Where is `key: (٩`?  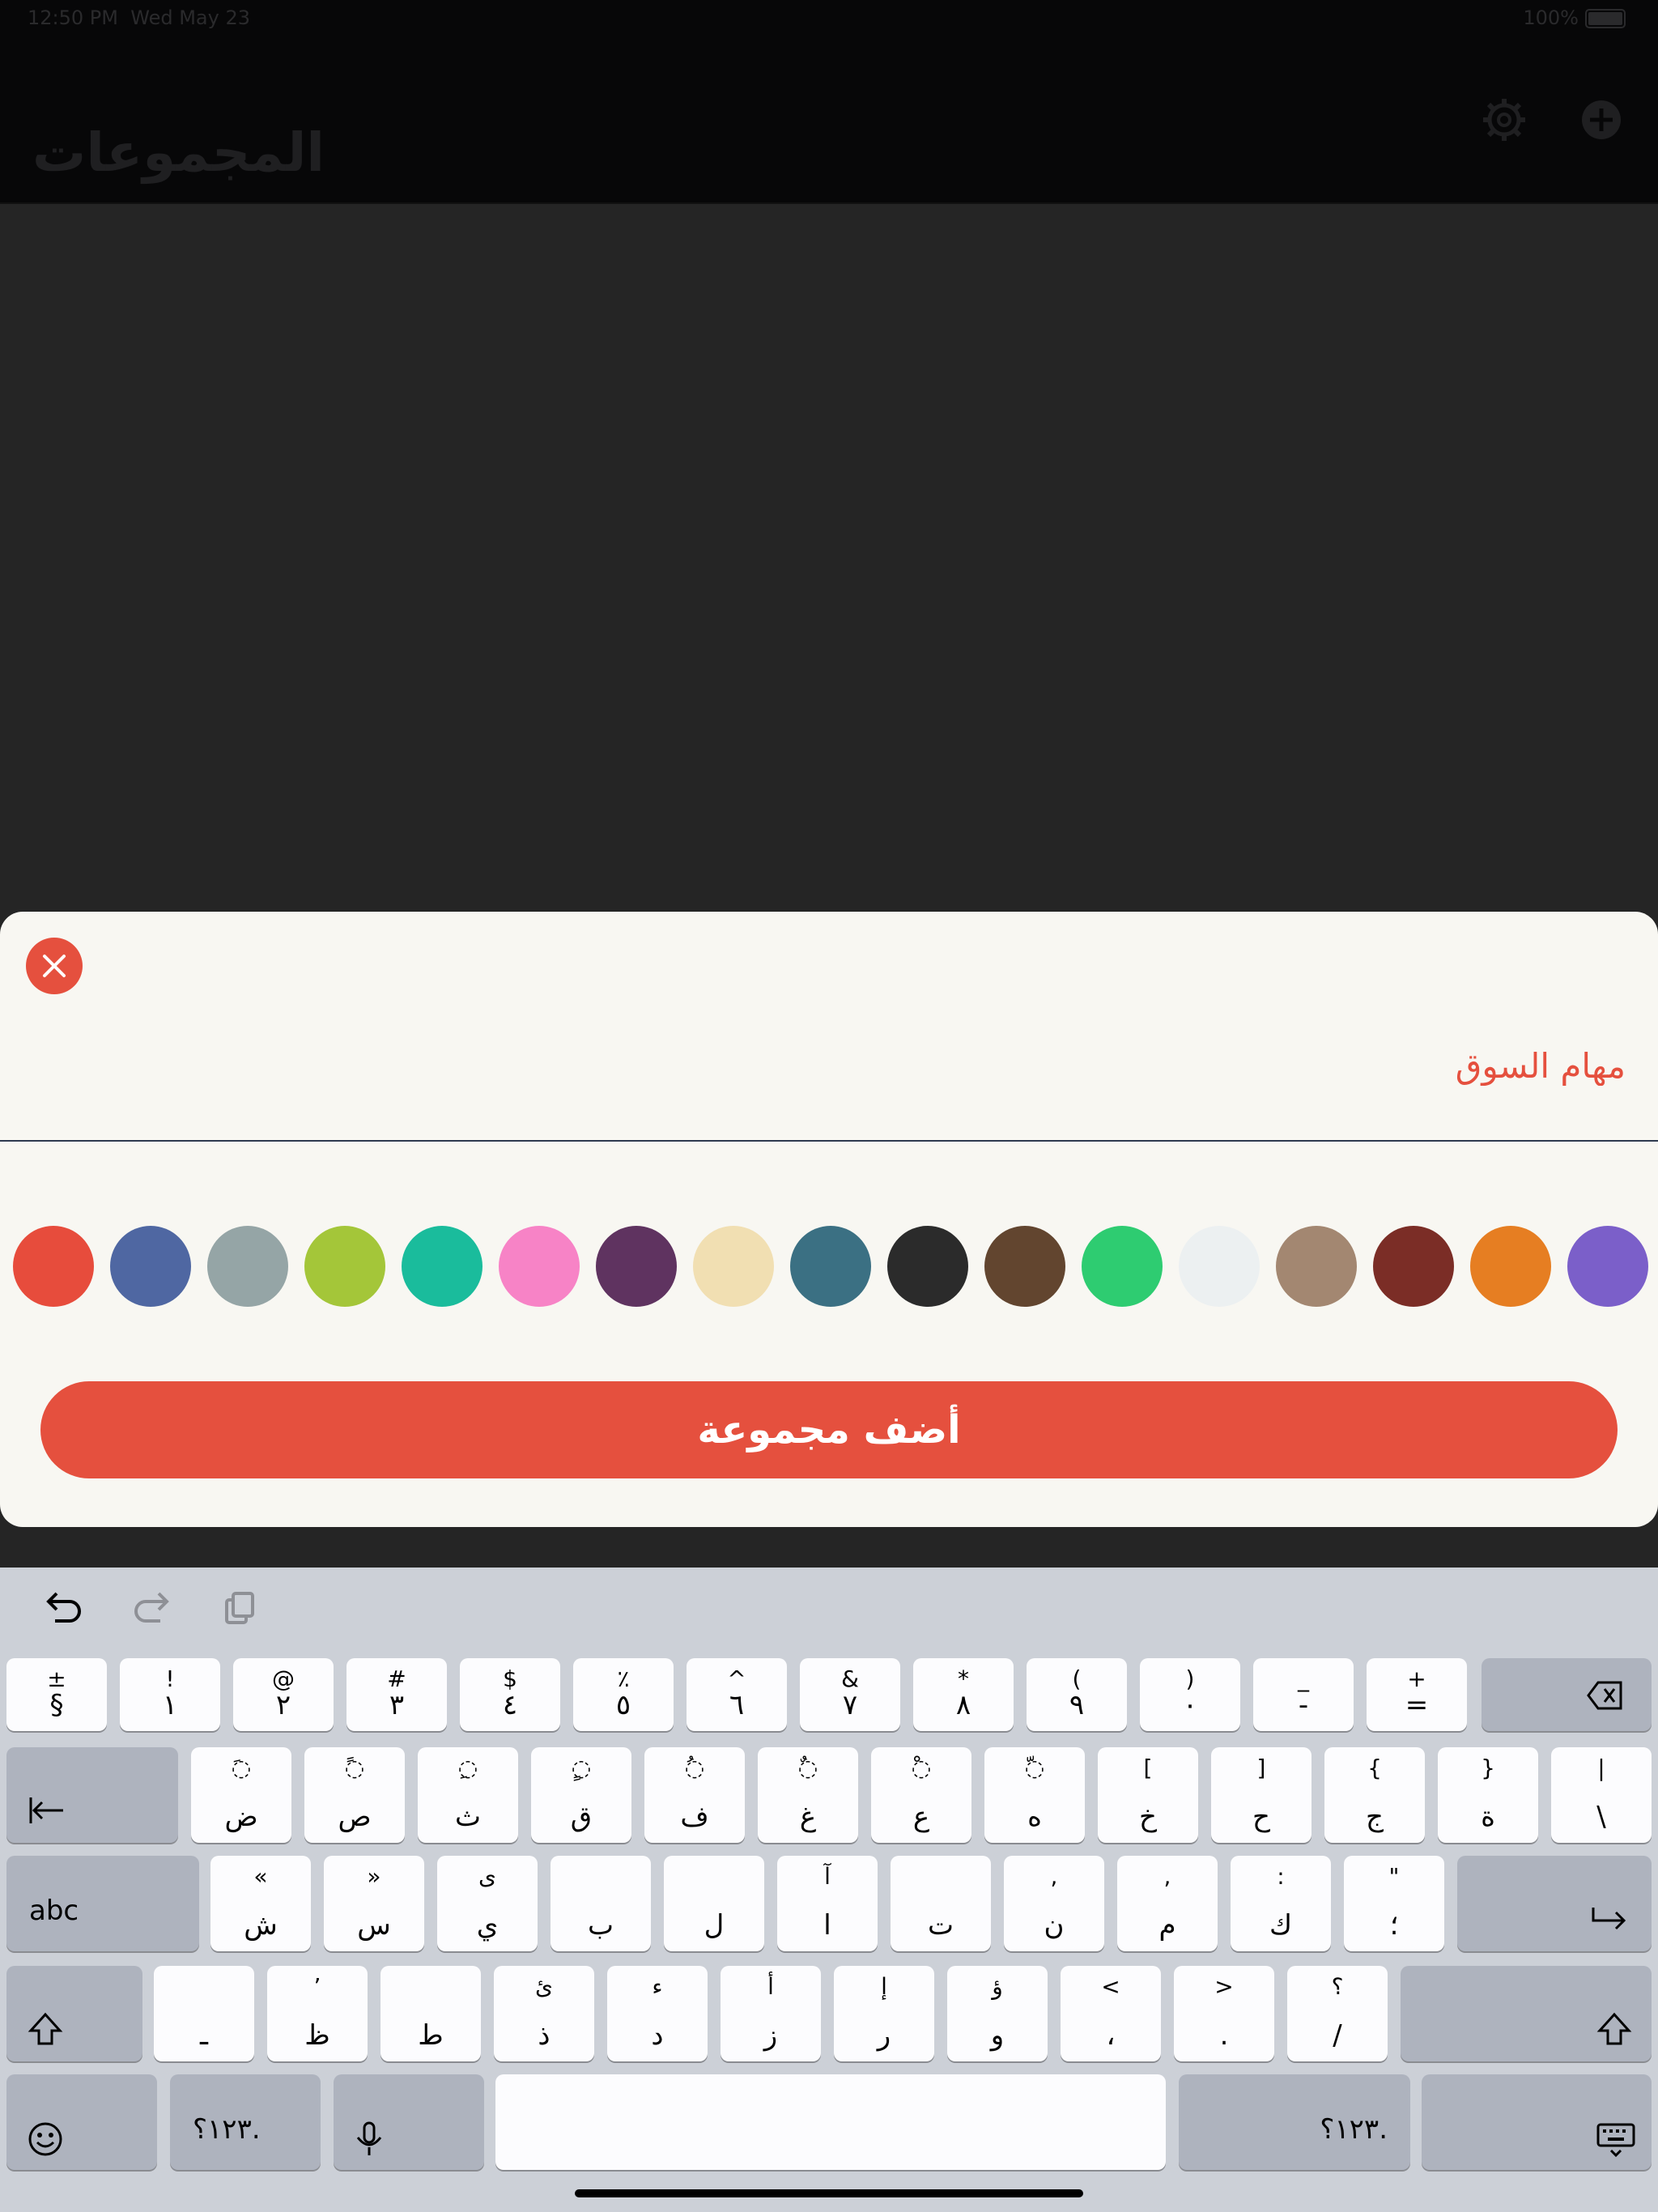 key: (٩ is located at coordinates (1077, 1695).